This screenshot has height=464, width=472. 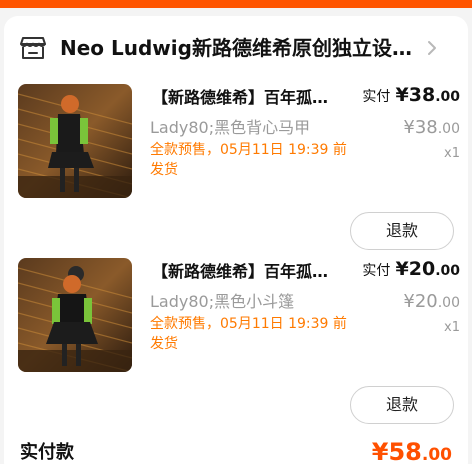 What do you see at coordinates (420, 301) in the screenshot?
I see `original-price-int: ¥20` at bounding box center [420, 301].